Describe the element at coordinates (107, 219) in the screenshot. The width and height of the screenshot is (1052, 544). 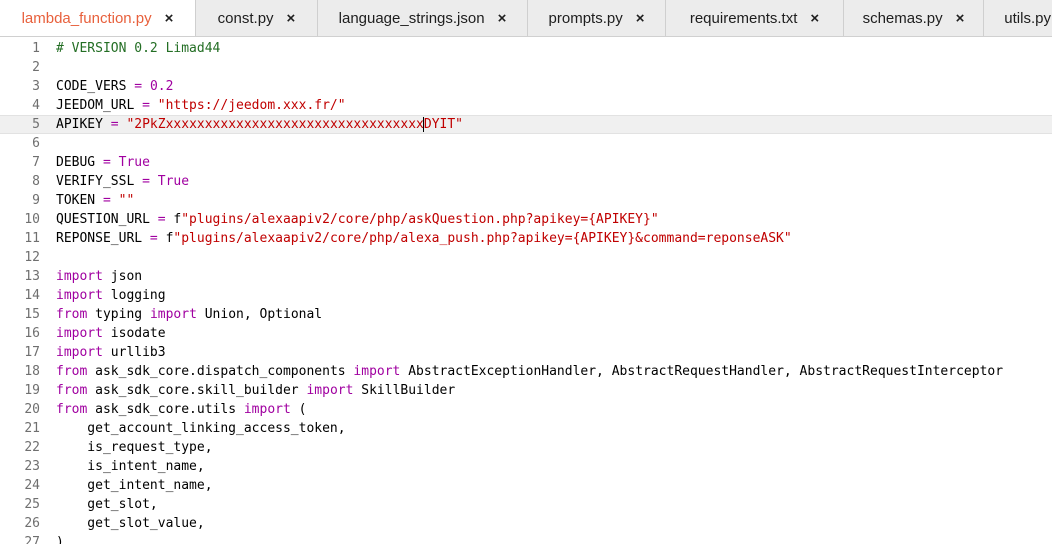
I see `code-token: QUESTION_URL` at that location.